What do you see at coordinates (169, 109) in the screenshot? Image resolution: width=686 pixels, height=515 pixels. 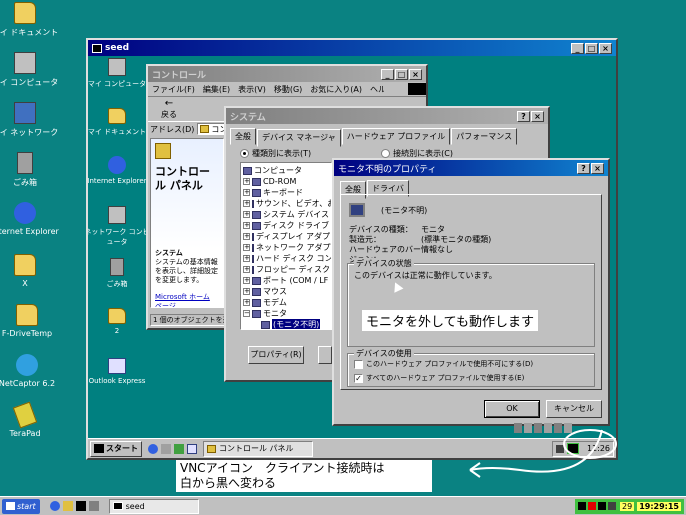 I see `back-button: ← 戻る` at bounding box center [169, 109].